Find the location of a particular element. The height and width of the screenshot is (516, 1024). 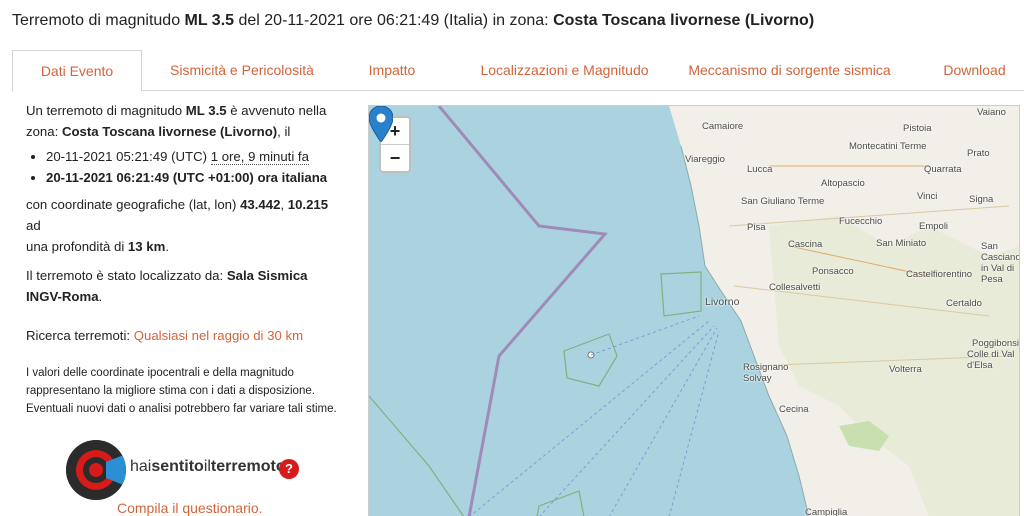

tab-dati-evento: Dati Evento is located at coordinates (77, 71).